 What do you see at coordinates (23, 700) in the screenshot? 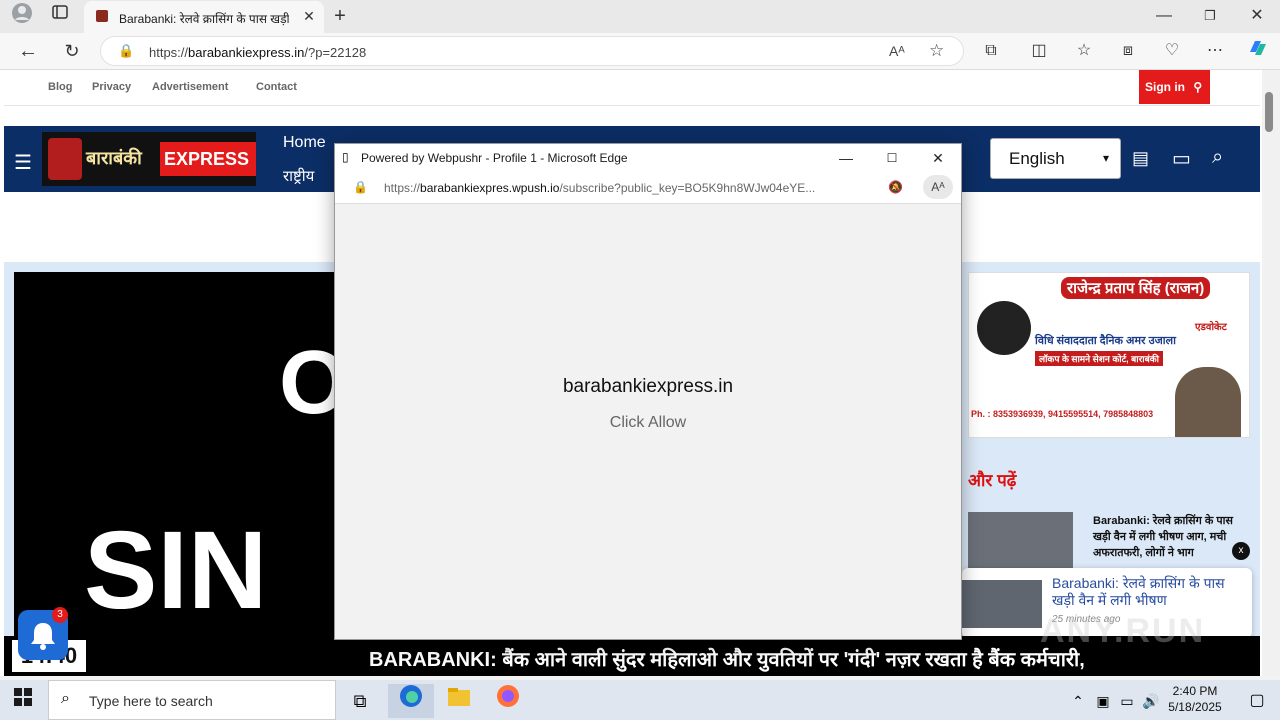
I see `windows-start-icon` at bounding box center [23, 700].